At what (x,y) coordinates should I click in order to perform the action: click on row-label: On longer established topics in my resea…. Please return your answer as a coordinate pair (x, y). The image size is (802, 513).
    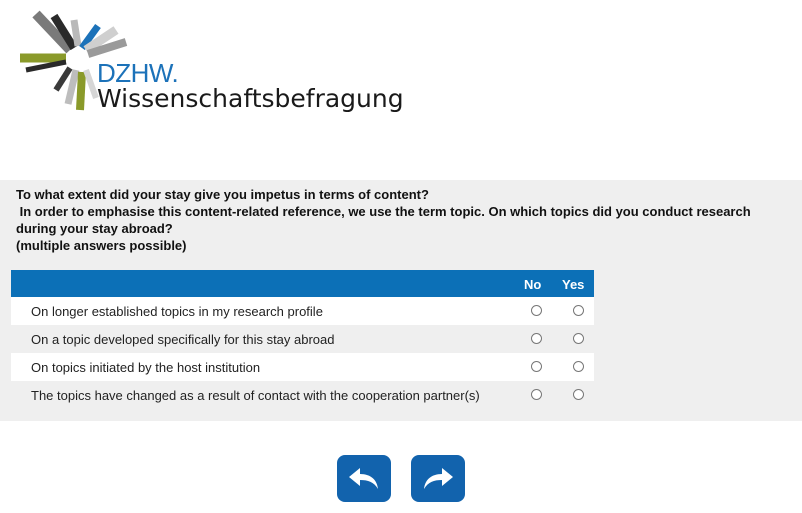
    Looking at the image, I should click on (177, 311).